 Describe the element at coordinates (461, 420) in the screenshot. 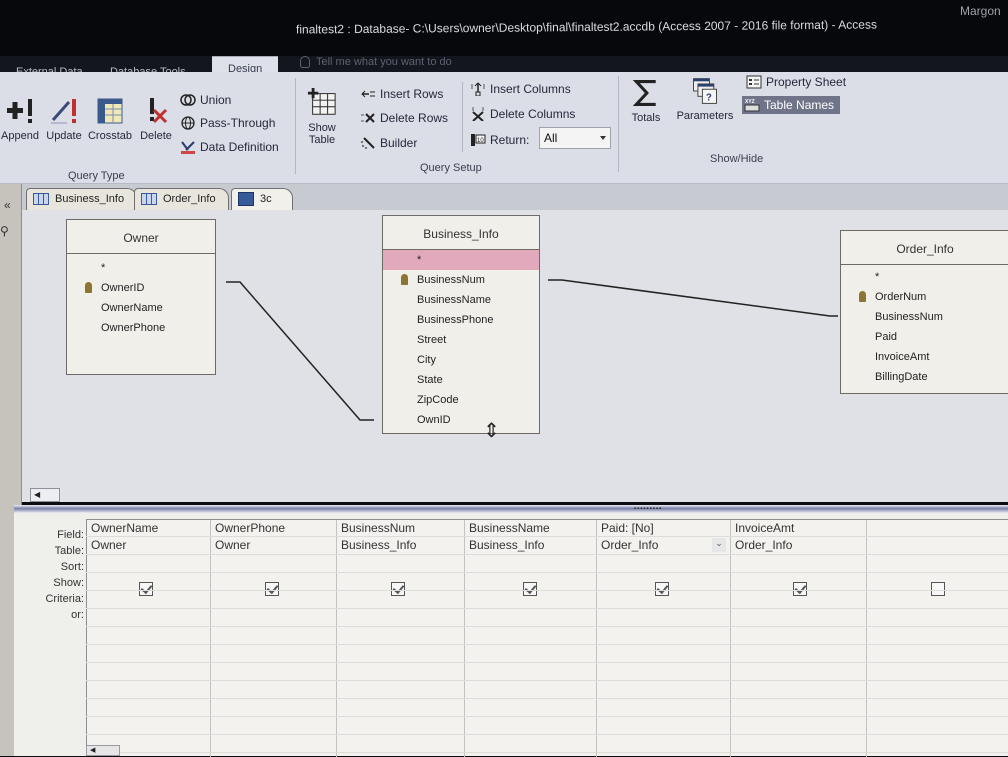

I see `field-item: OwnID` at that location.